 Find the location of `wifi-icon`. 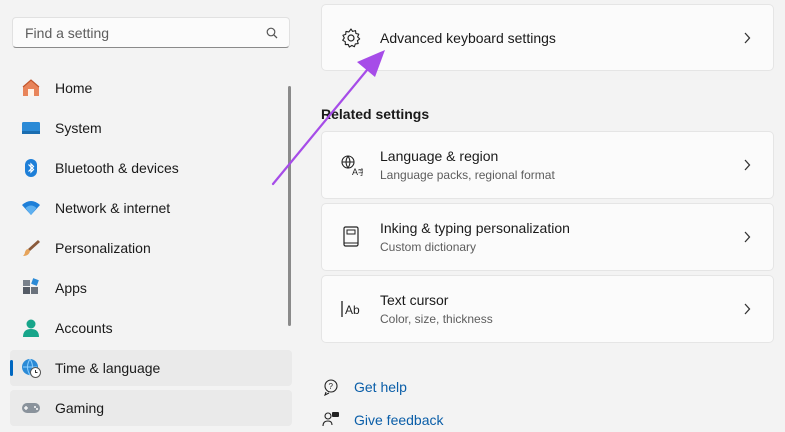

wifi-icon is located at coordinates (31, 208).